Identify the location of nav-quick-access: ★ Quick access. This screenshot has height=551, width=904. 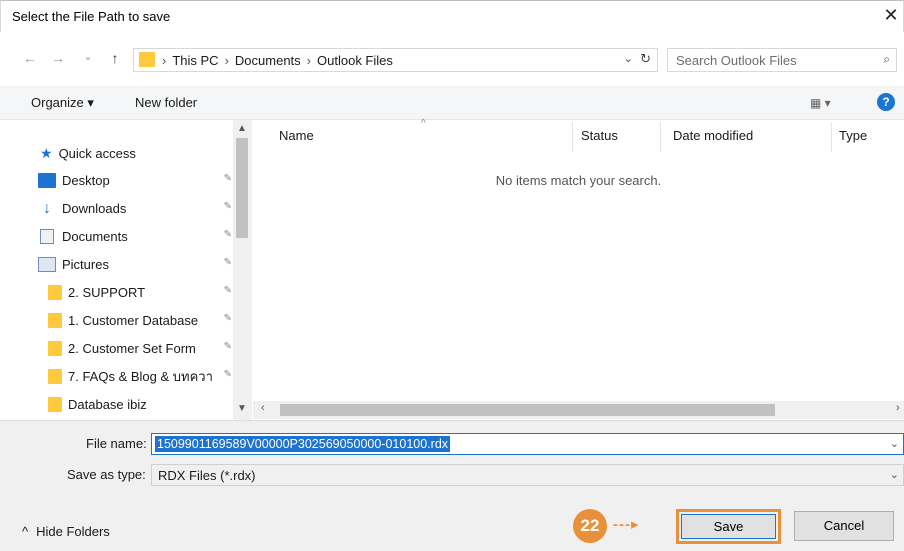
(140, 153).